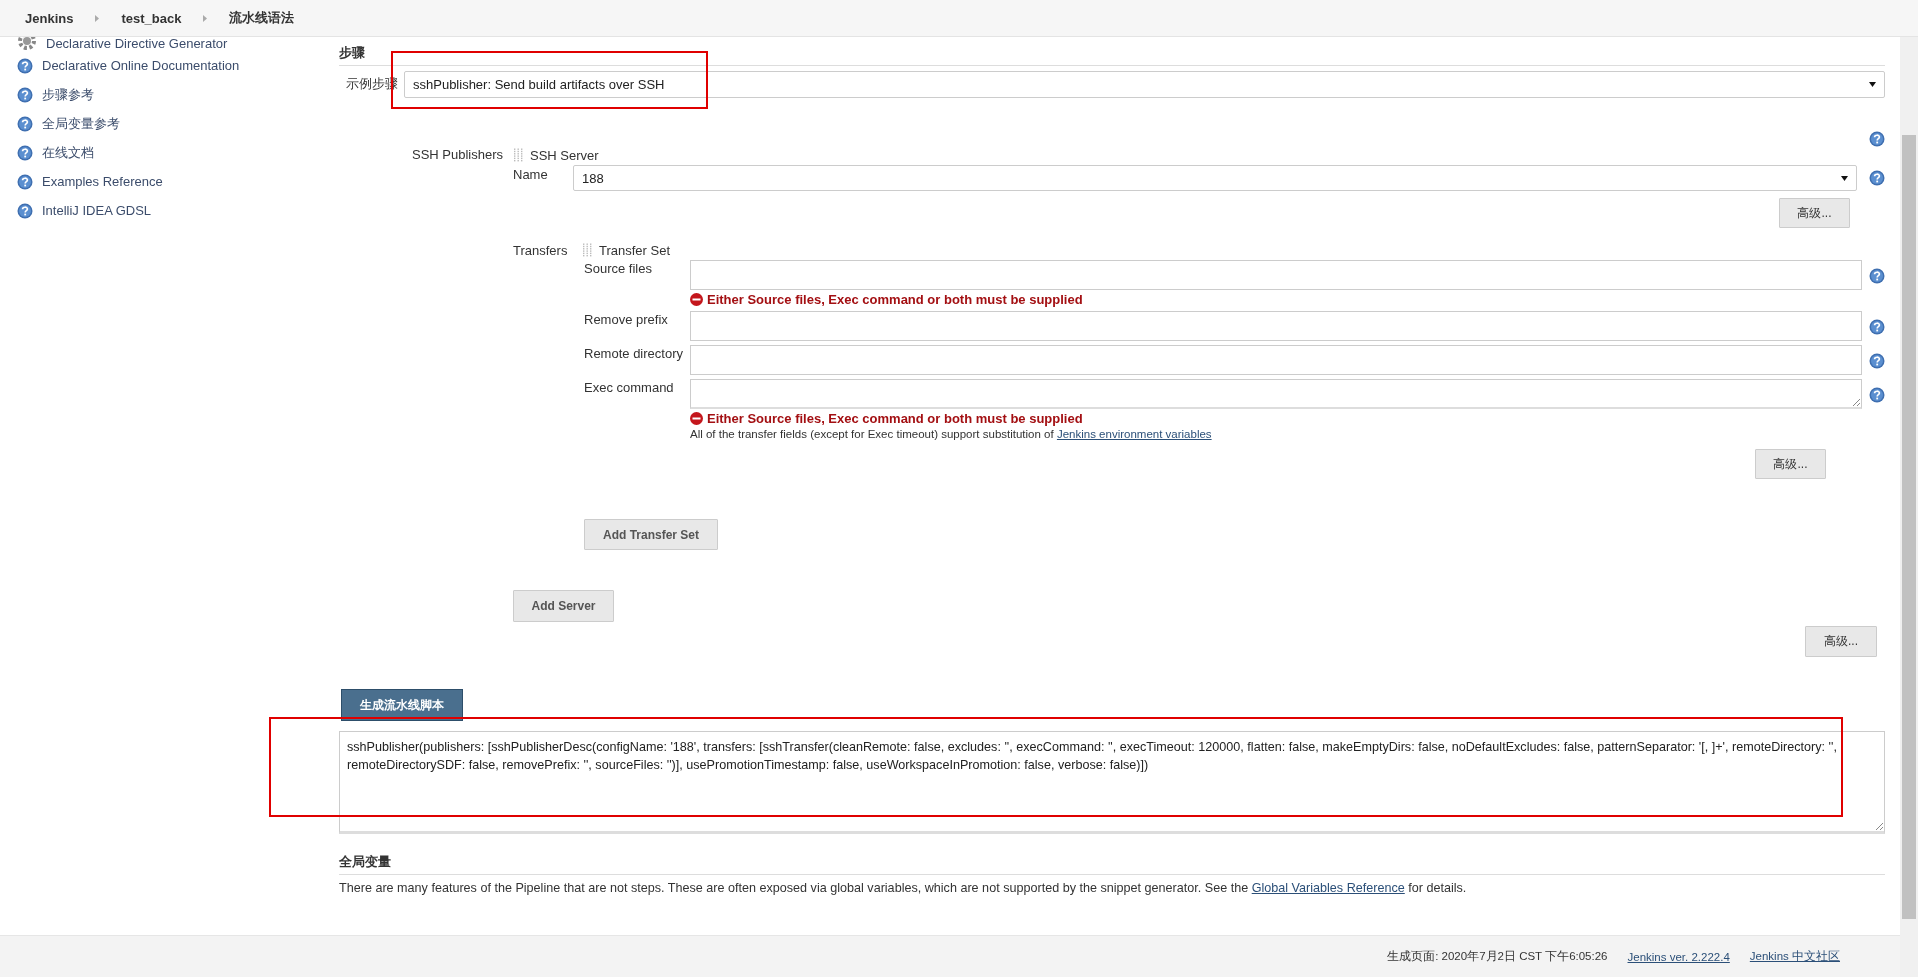 The width and height of the screenshot is (1918, 977). Describe the element at coordinates (141, 65) in the screenshot. I see `sidebar-link: Declarative Online Documentation` at that location.